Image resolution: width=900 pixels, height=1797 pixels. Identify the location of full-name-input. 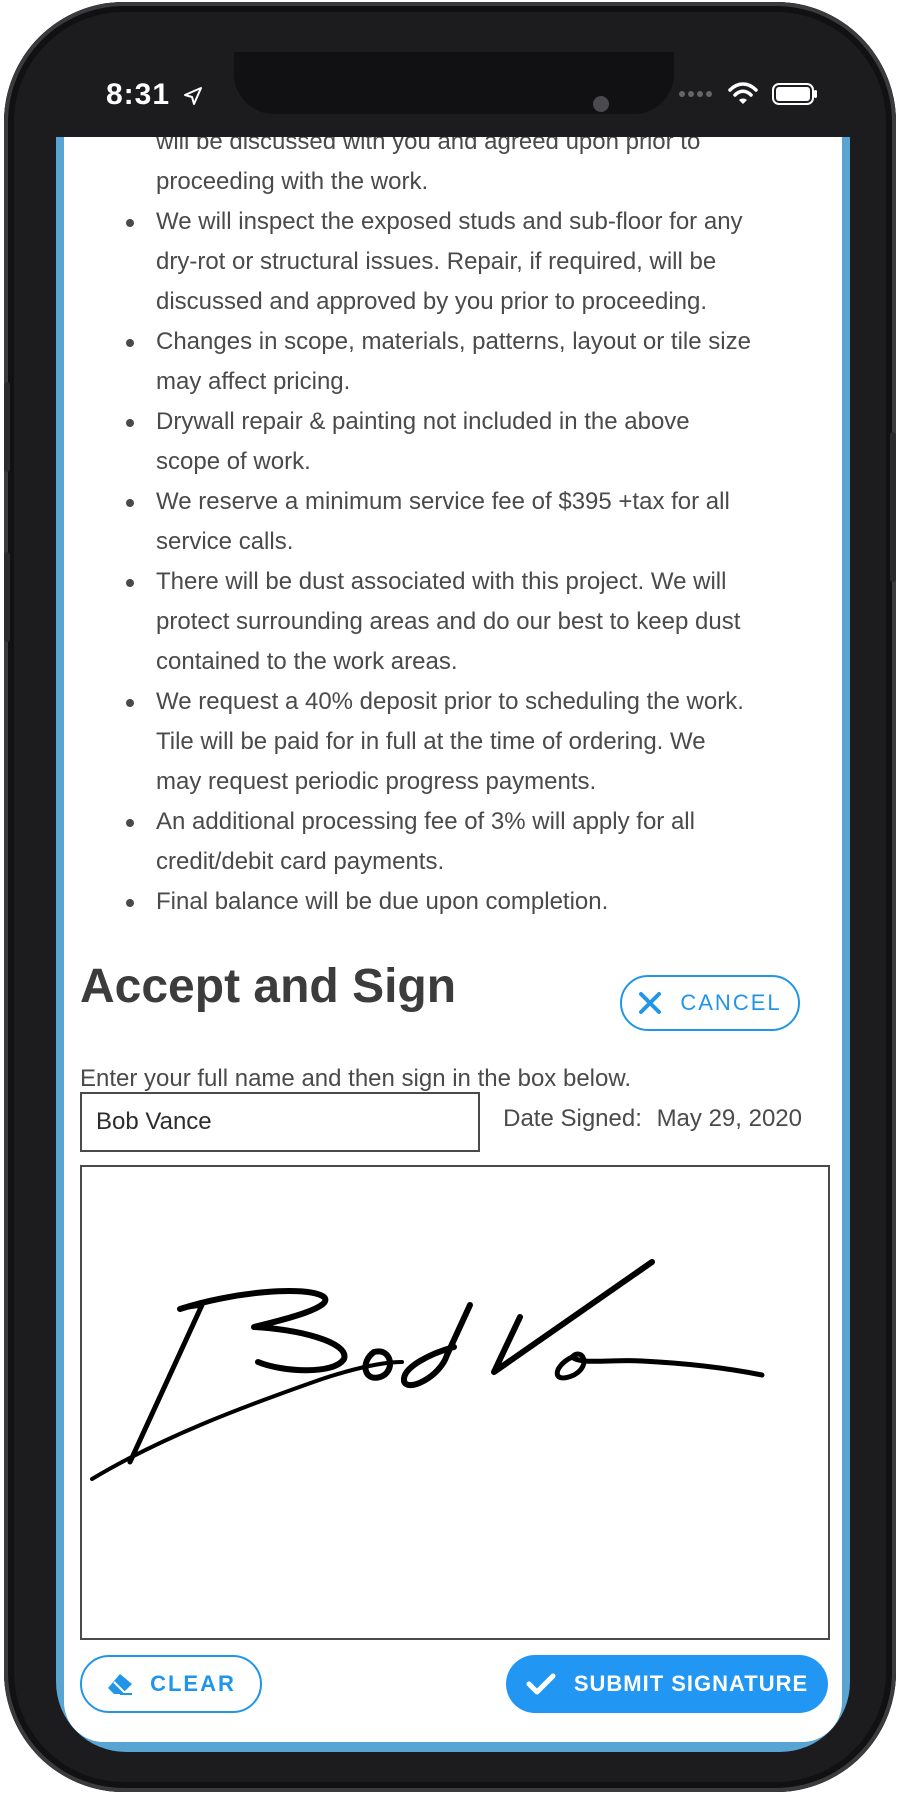
(280, 1122).